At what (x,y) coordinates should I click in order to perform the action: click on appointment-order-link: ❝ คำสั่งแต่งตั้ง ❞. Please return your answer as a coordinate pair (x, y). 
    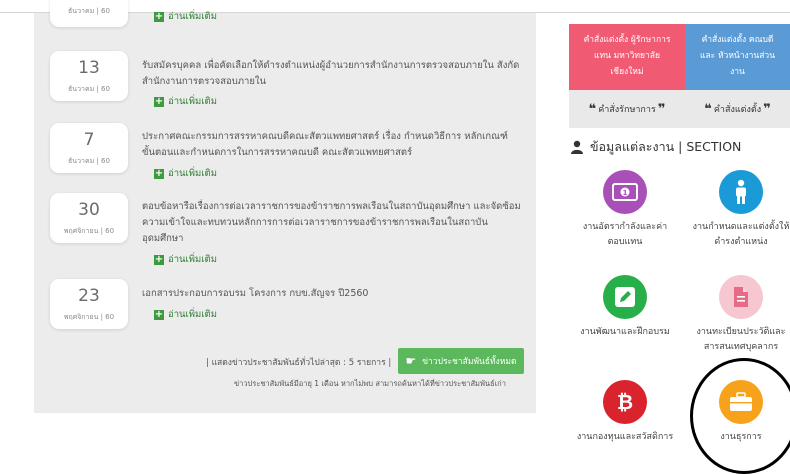
    Looking at the image, I should click on (737, 109).